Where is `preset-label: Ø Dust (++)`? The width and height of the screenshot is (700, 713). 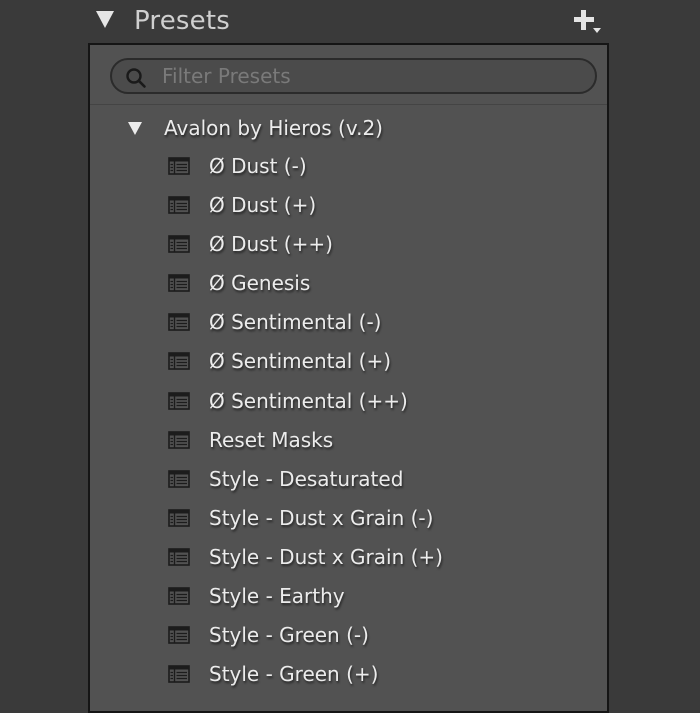 preset-label: Ø Dust (++) is located at coordinates (271, 244).